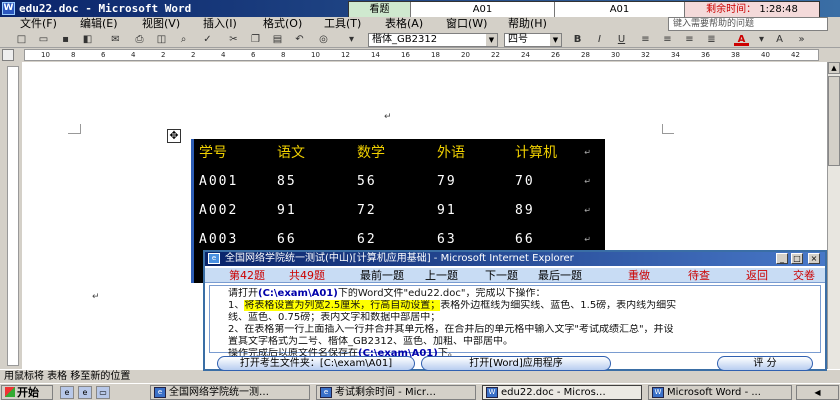  Describe the element at coordinates (814, 258) in the screenshot. I see `close-icon: ×` at that location.